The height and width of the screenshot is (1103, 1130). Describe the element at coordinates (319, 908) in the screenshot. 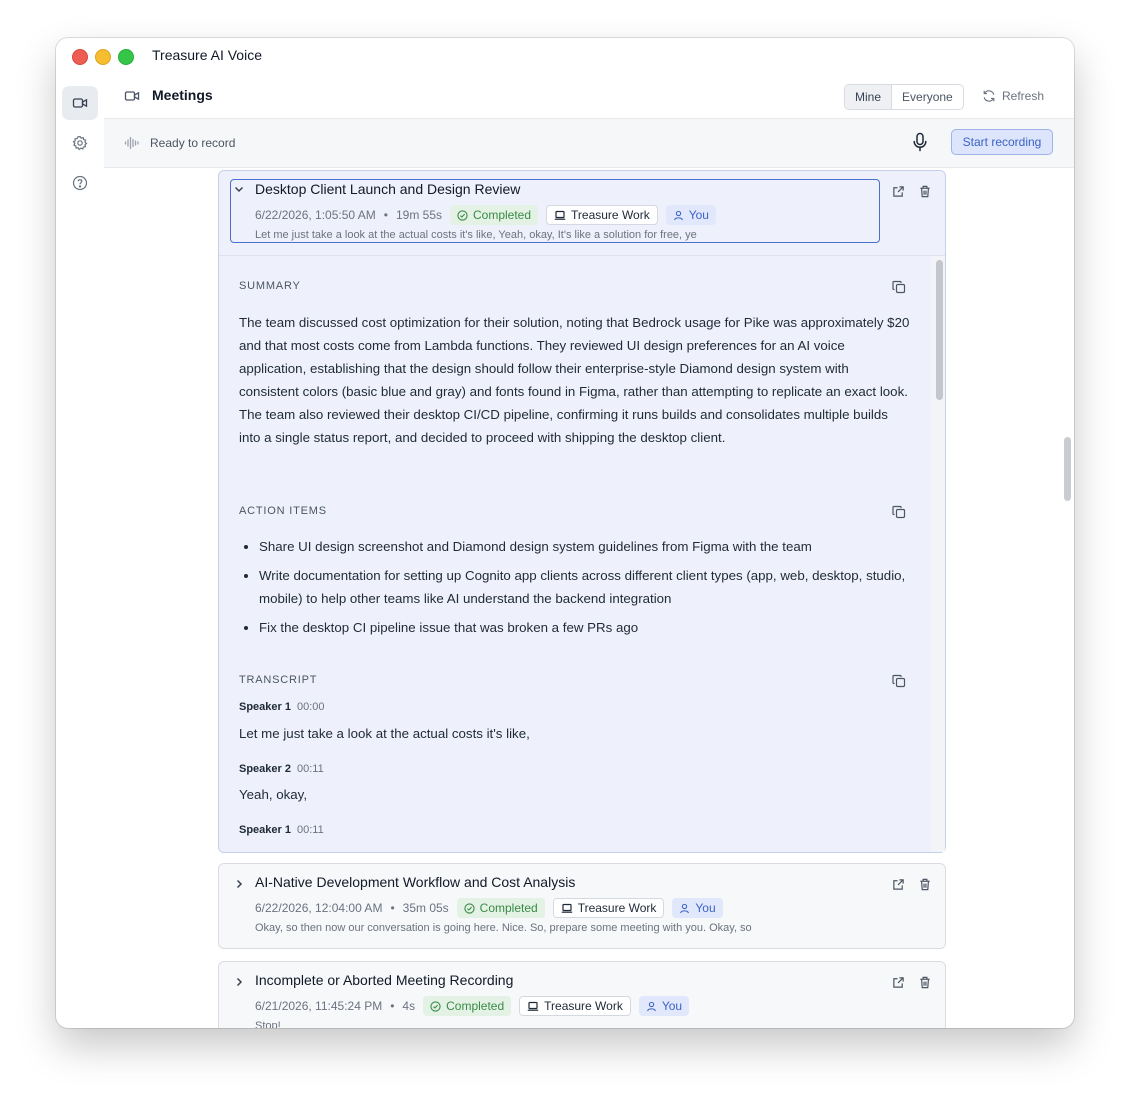

I see `meeting-datetime: 6/22/2026, 12:04:00 AM` at that location.